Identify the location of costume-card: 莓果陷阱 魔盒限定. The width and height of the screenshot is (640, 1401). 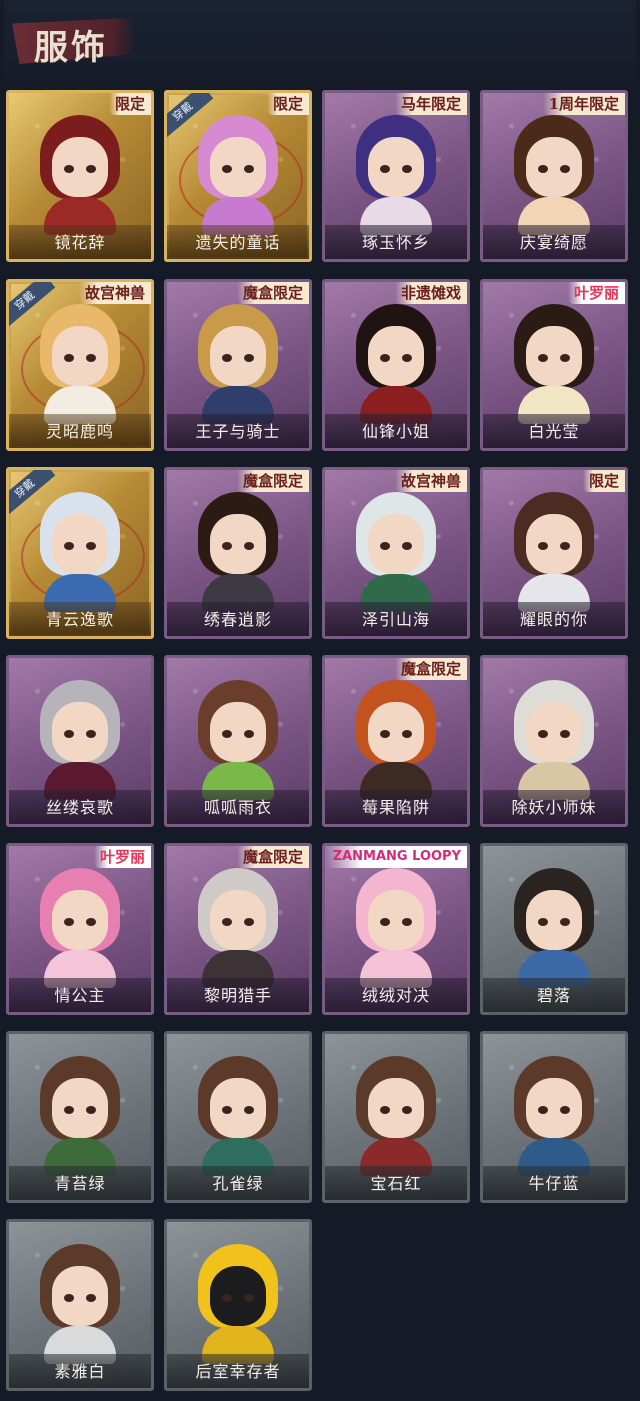
(396, 741).